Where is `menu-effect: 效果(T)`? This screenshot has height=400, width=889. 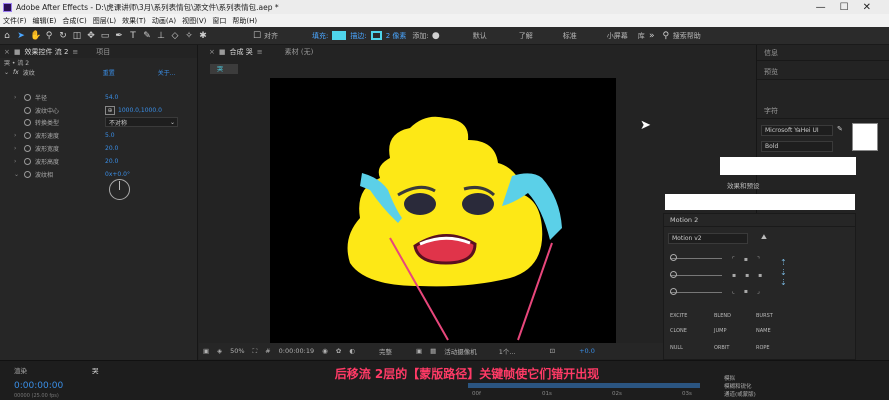 menu-effect: 效果(T) is located at coordinates (134, 21).